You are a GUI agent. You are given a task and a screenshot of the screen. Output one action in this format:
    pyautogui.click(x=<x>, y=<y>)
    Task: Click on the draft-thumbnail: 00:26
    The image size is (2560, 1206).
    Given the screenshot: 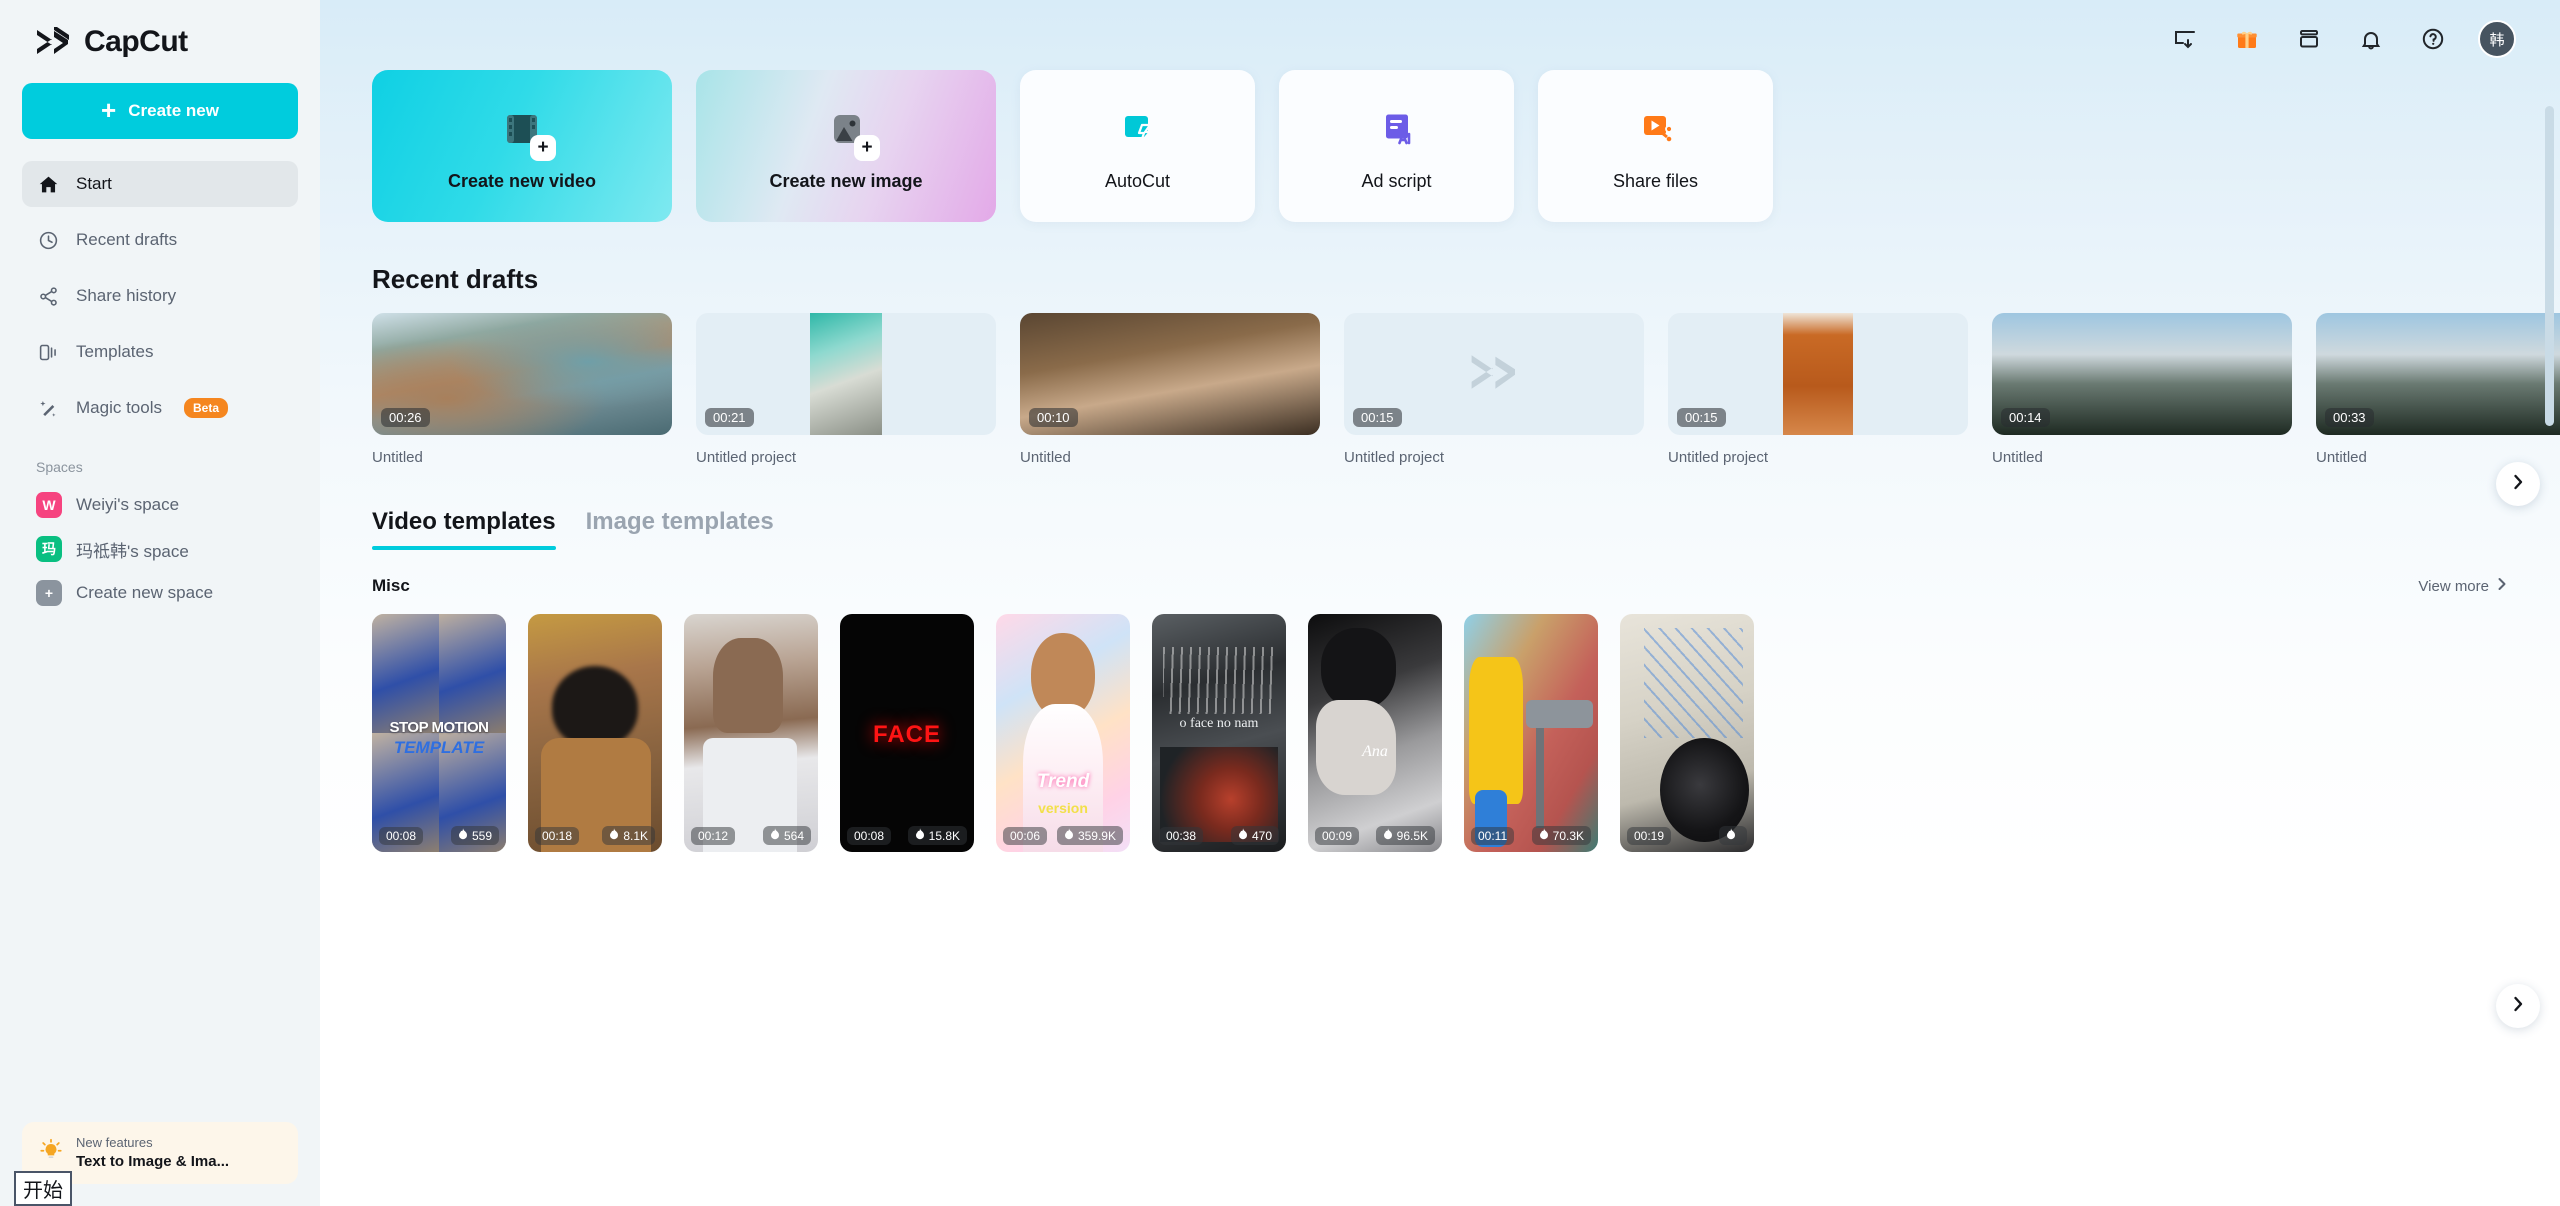 What is the action you would take?
    pyautogui.click(x=522, y=374)
    